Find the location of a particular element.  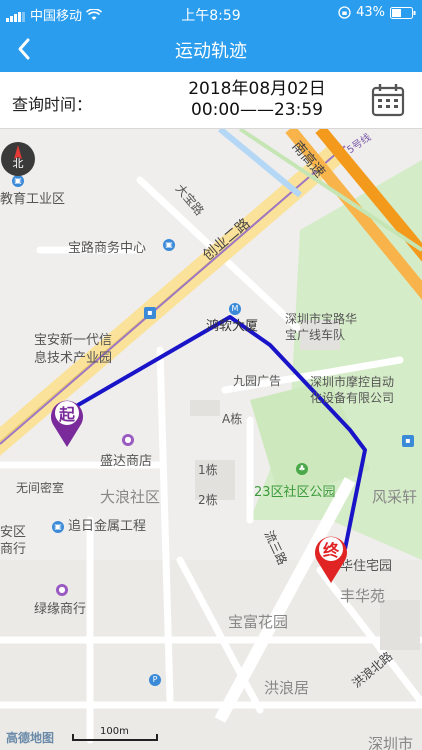

map-label-gongyuan: 23区社区公园 is located at coordinates (295, 492).